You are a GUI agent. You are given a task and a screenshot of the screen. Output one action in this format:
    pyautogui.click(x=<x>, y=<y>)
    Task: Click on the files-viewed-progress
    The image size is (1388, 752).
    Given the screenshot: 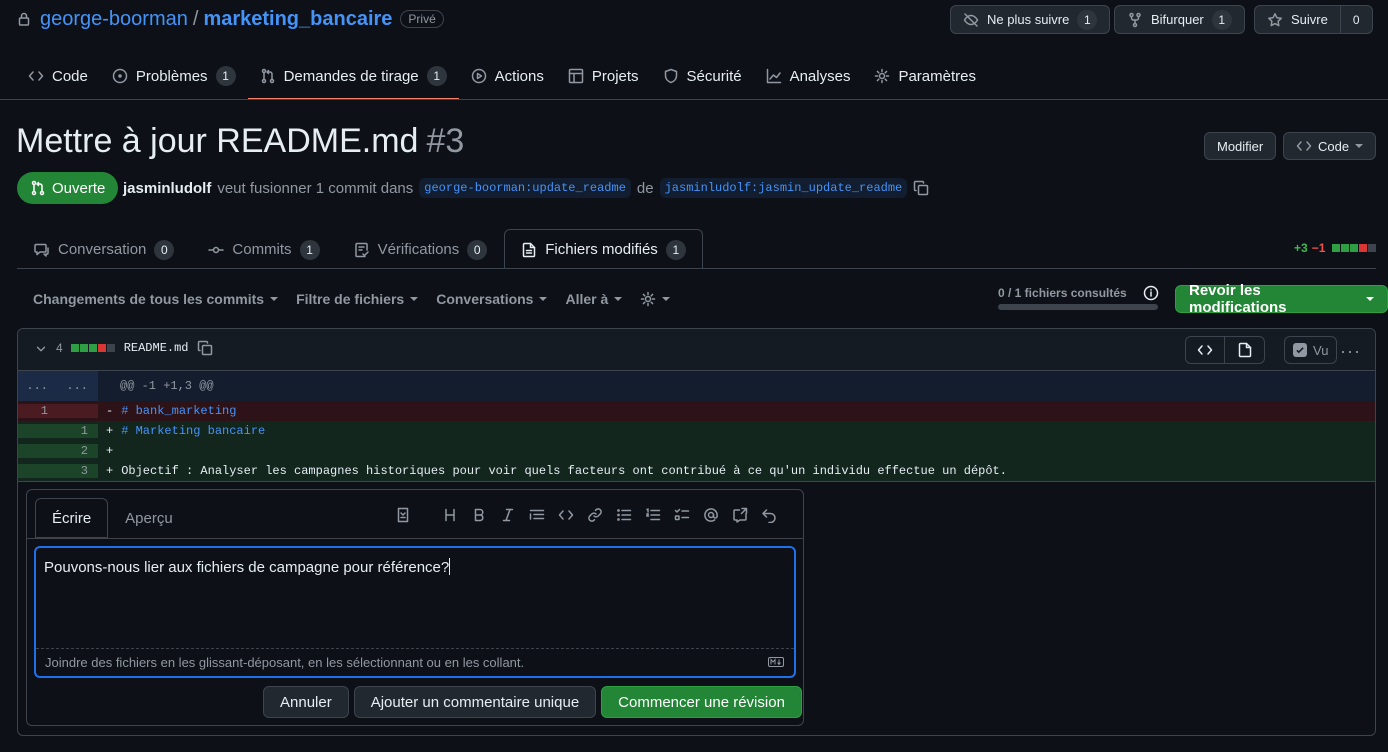 What is the action you would take?
    pyautogui.click(x=1078, y=307)
    